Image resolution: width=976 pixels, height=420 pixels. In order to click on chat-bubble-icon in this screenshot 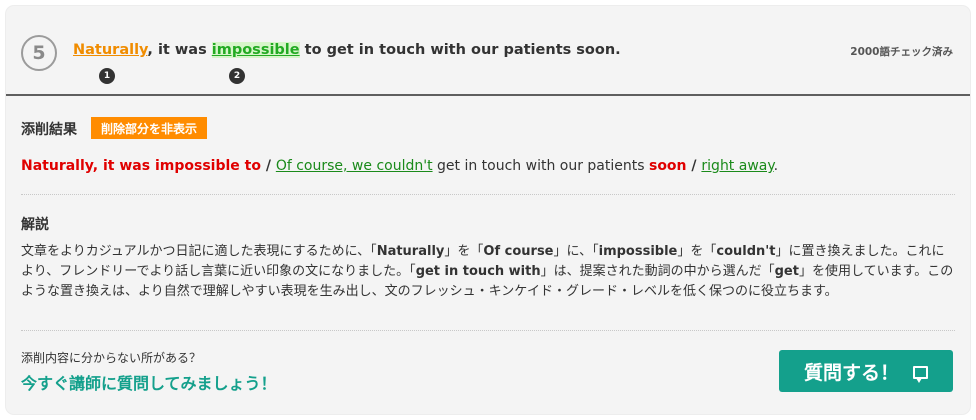, I will do `click(920, 374)`.